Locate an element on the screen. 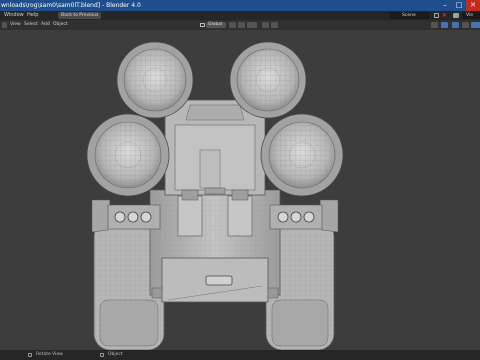 This screenshot has height=360, width=480. menu-add: Add is located at coordinates (45, 25).